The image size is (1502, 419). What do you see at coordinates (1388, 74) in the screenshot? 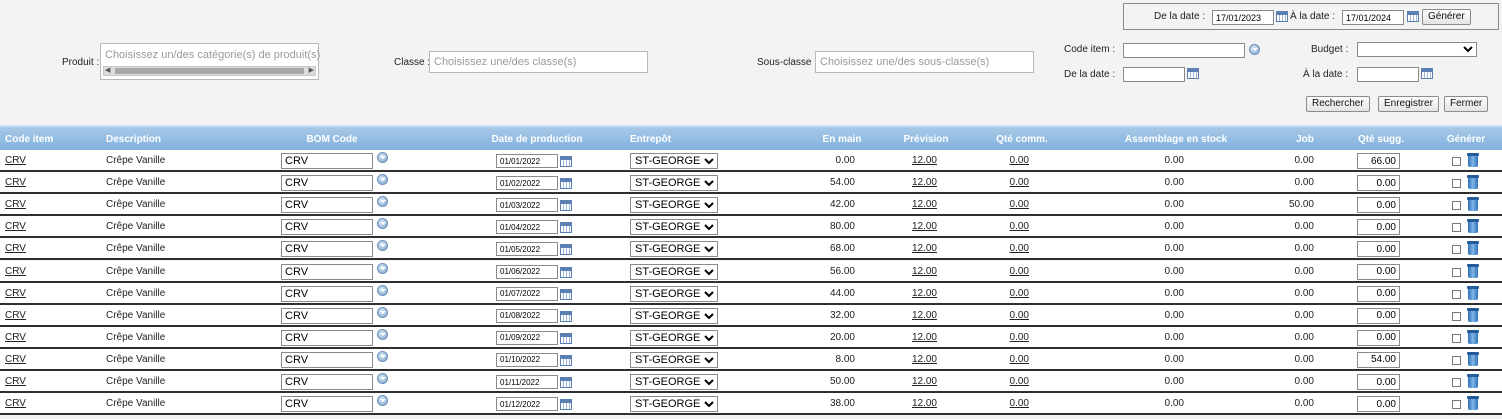
I see `filter-to-date-input` at bounding box center [1388, 74].